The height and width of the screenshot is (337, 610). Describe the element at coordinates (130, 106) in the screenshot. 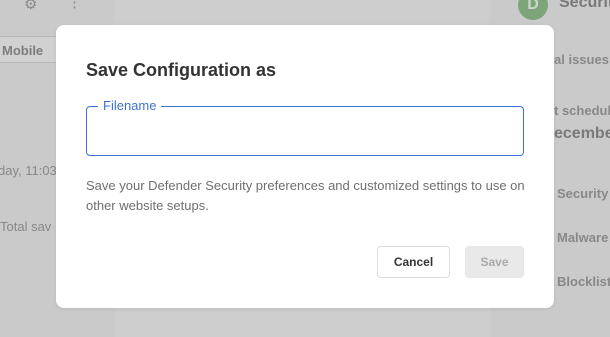

I see `filename-label: Filename` at that location.